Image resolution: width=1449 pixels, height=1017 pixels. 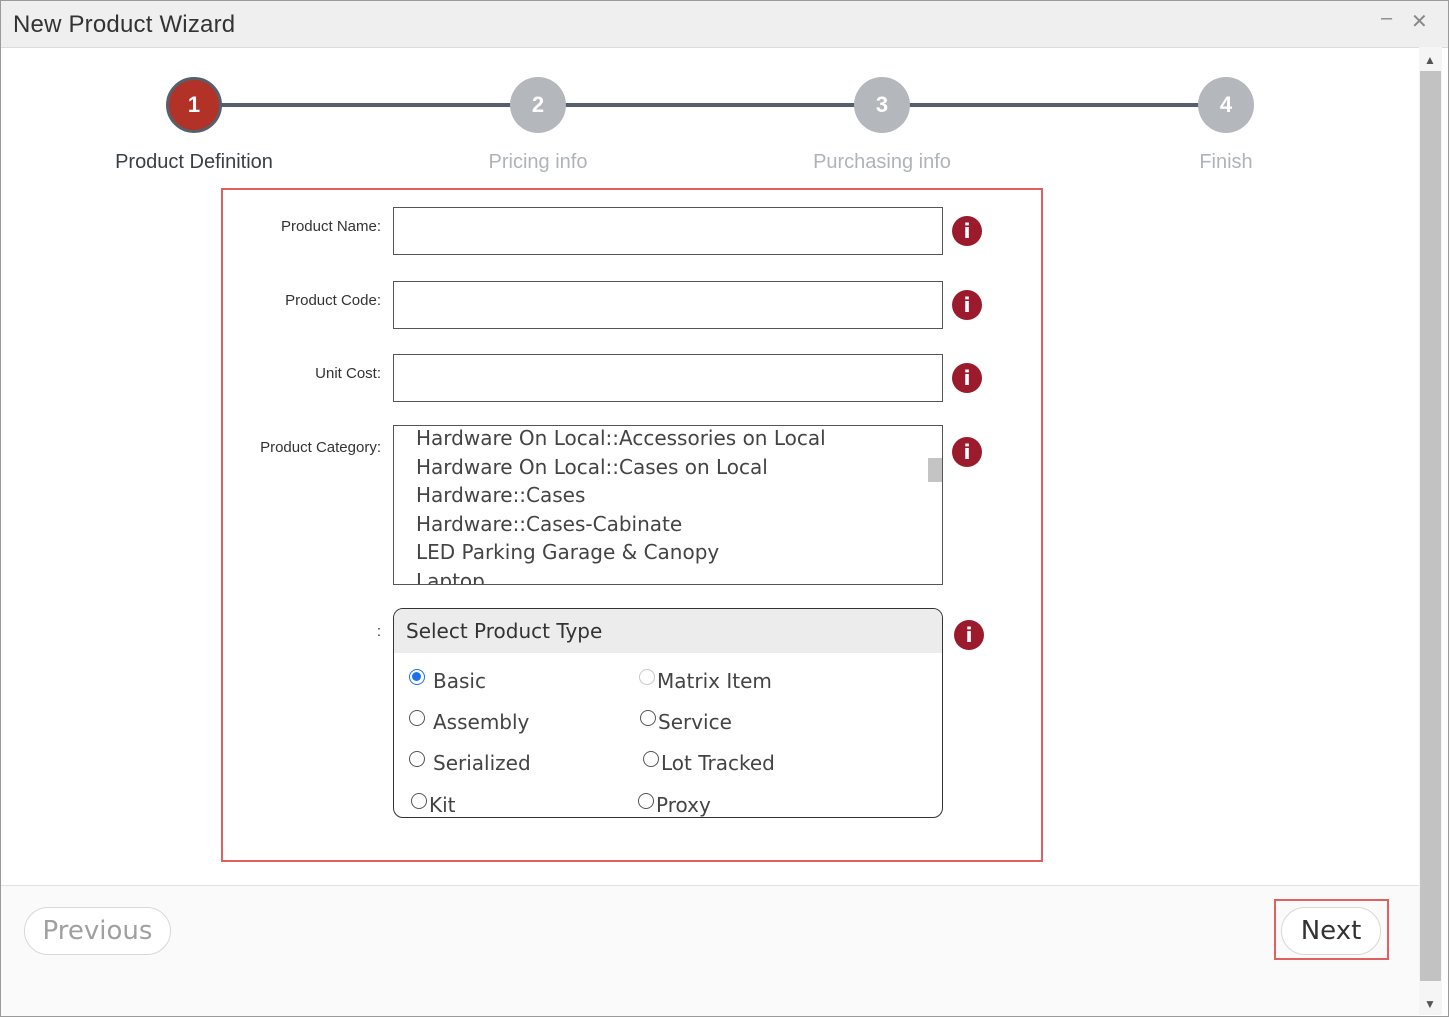 I want to click on radio-label-service: Service, so click(x=695, y=722).